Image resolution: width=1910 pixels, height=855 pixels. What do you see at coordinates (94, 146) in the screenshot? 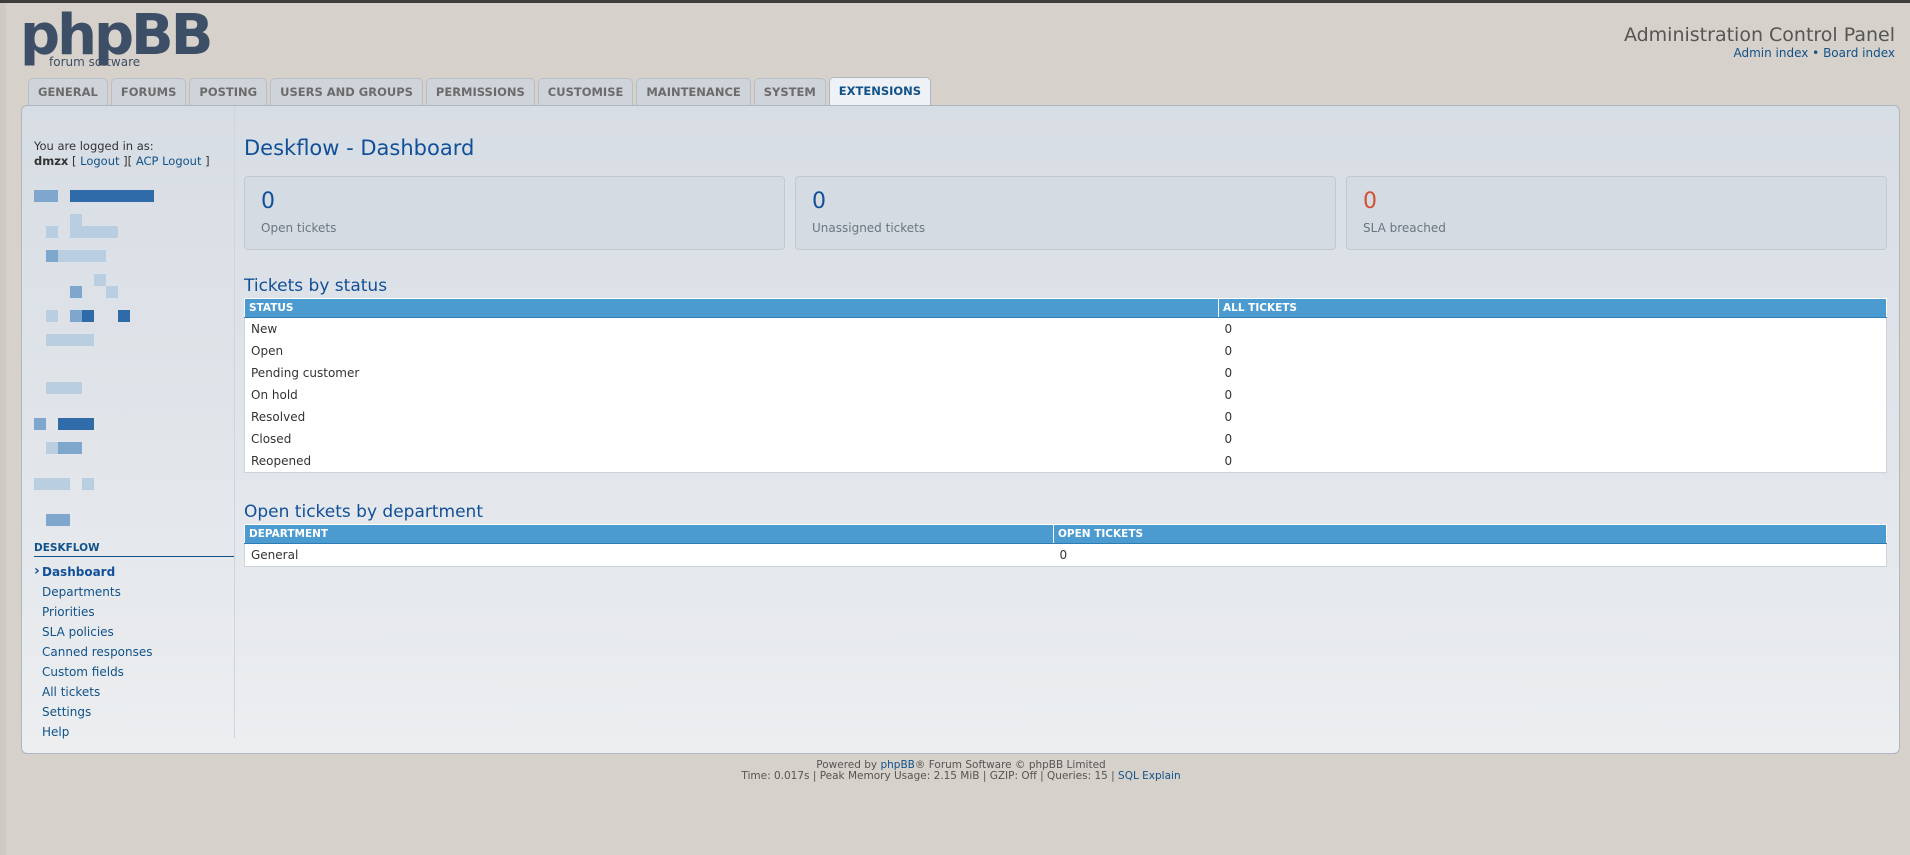
I see `logged-in-label: You are logged in as:` at bounding box center [94, 146].